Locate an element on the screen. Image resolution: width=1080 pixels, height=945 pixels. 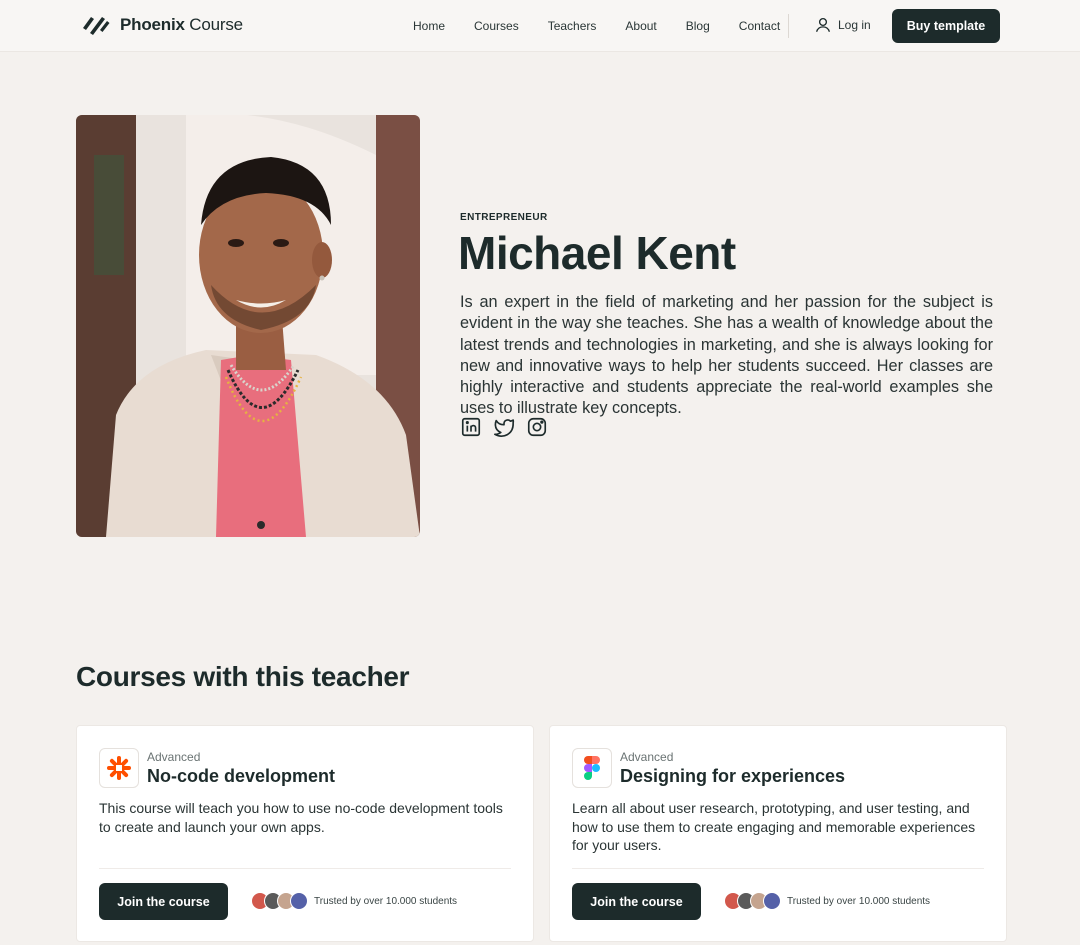
phoenix-logo-icon is located at coordinates (96, 26).